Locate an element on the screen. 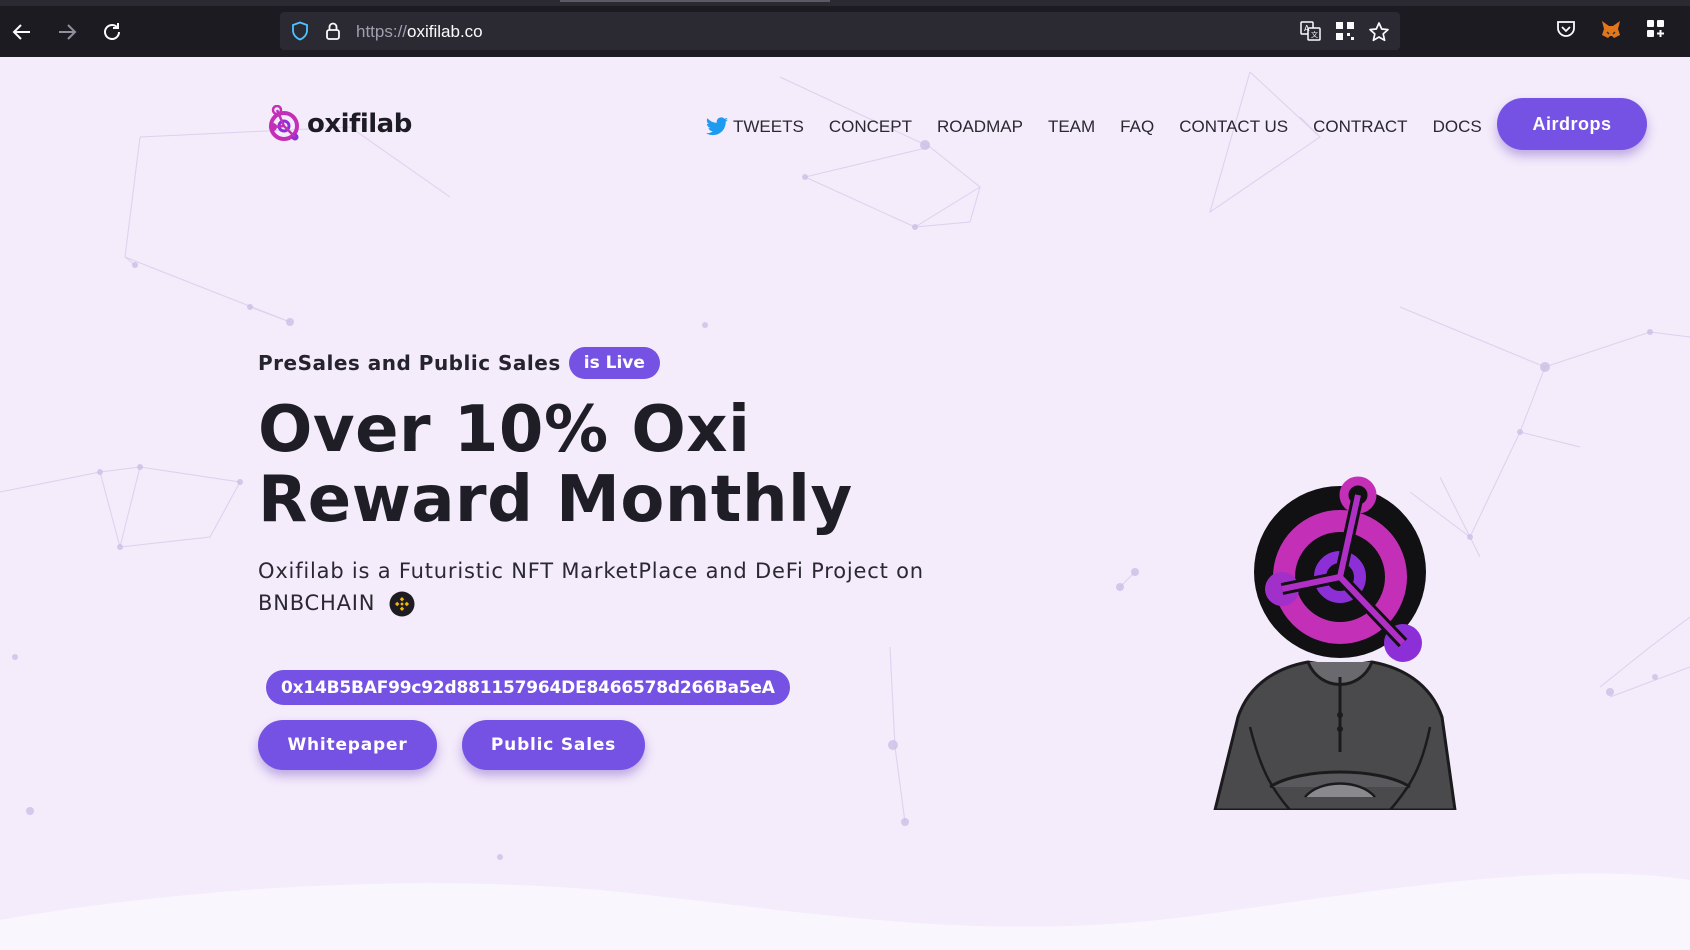  translate-icon: A文 is located at coordinates (1311, 31).